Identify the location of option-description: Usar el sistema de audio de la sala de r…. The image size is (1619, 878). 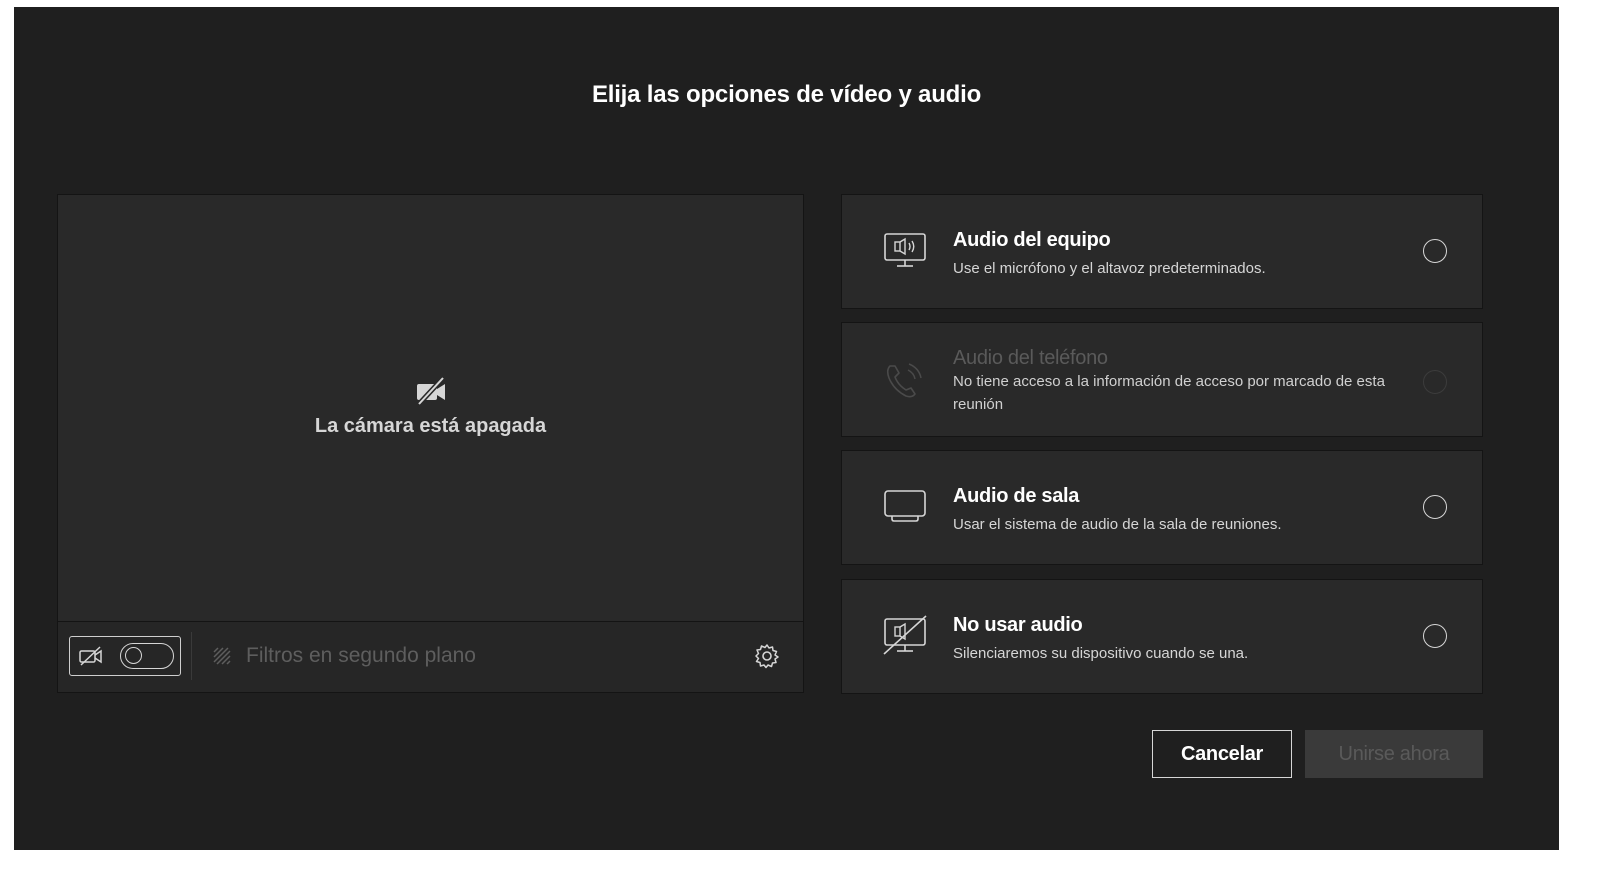
(1117, 524).